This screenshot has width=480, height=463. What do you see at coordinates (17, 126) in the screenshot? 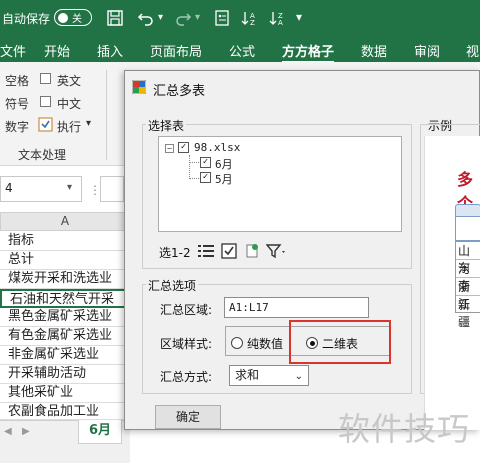
I see `ribbon-item-number: 数字` at bounding box center [17, 126].